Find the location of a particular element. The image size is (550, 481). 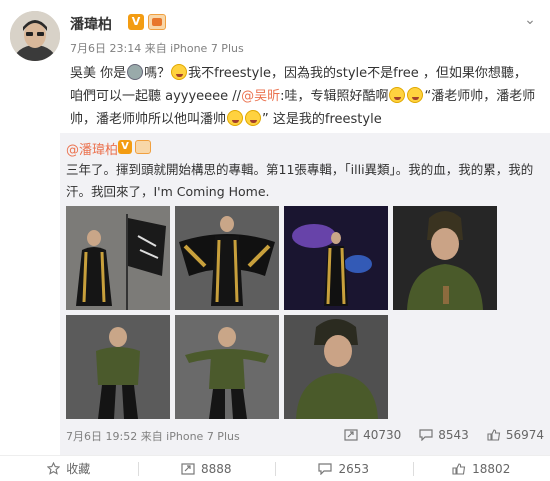

like-button: 18802 is located at coordinates (481, 468).